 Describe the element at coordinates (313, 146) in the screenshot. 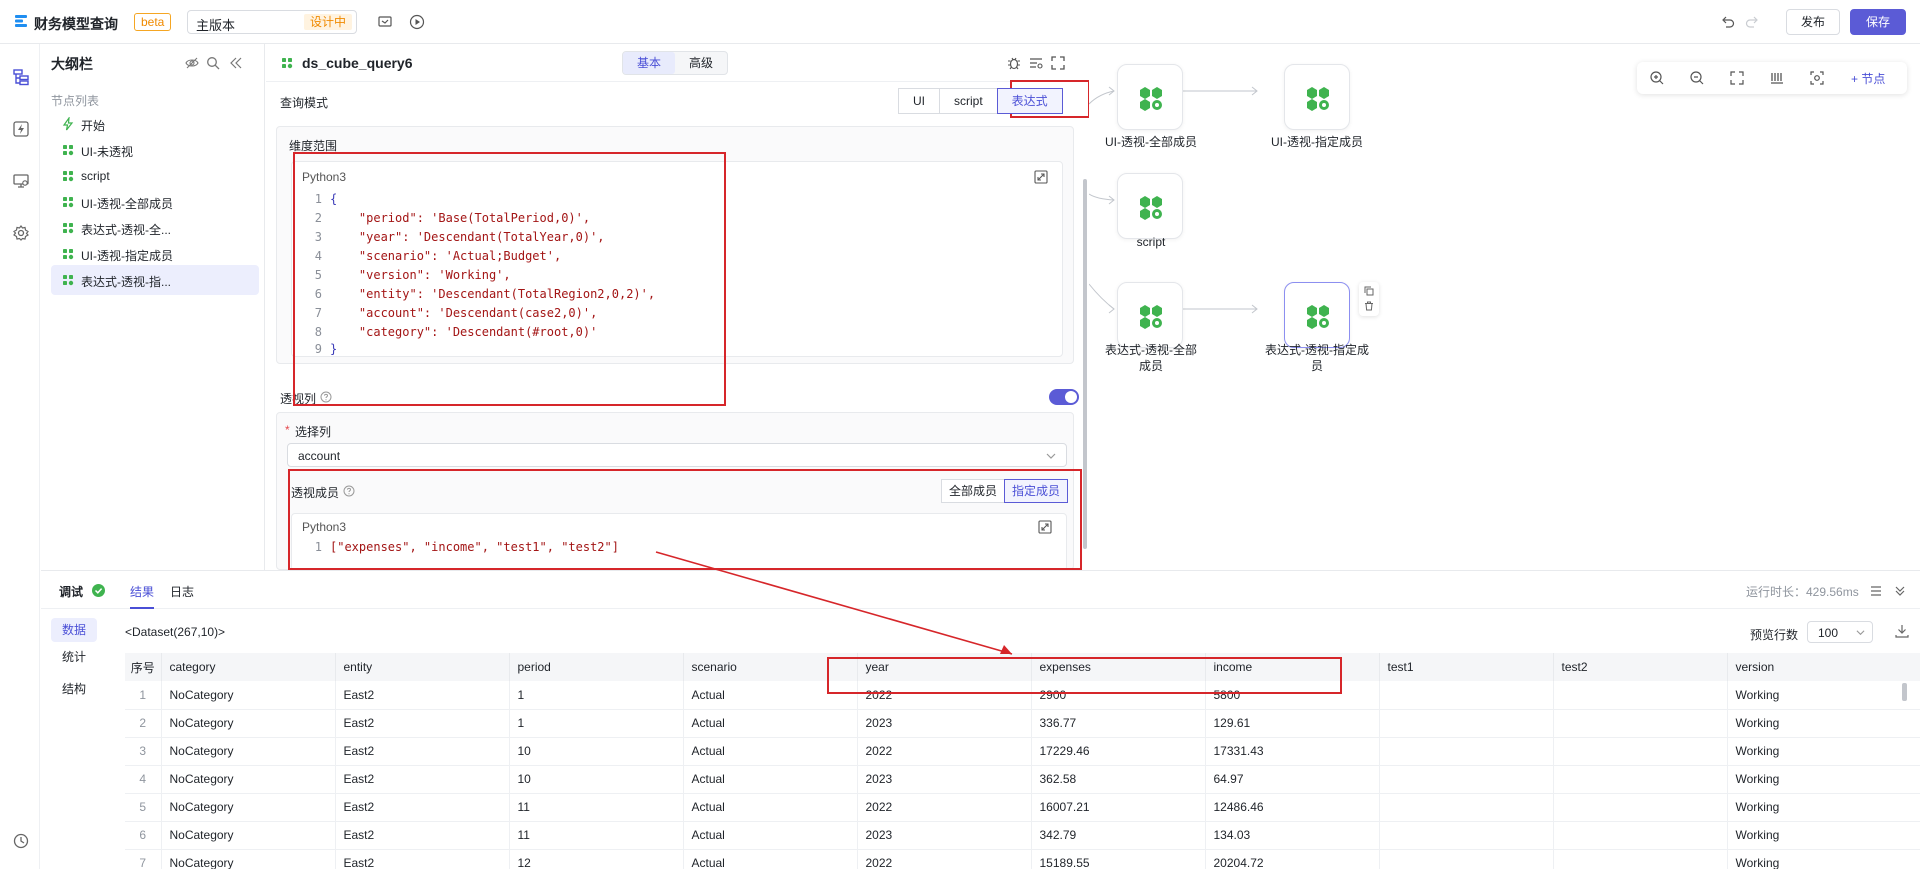

I see `dimension-scope-label: 维度范围` at that location.